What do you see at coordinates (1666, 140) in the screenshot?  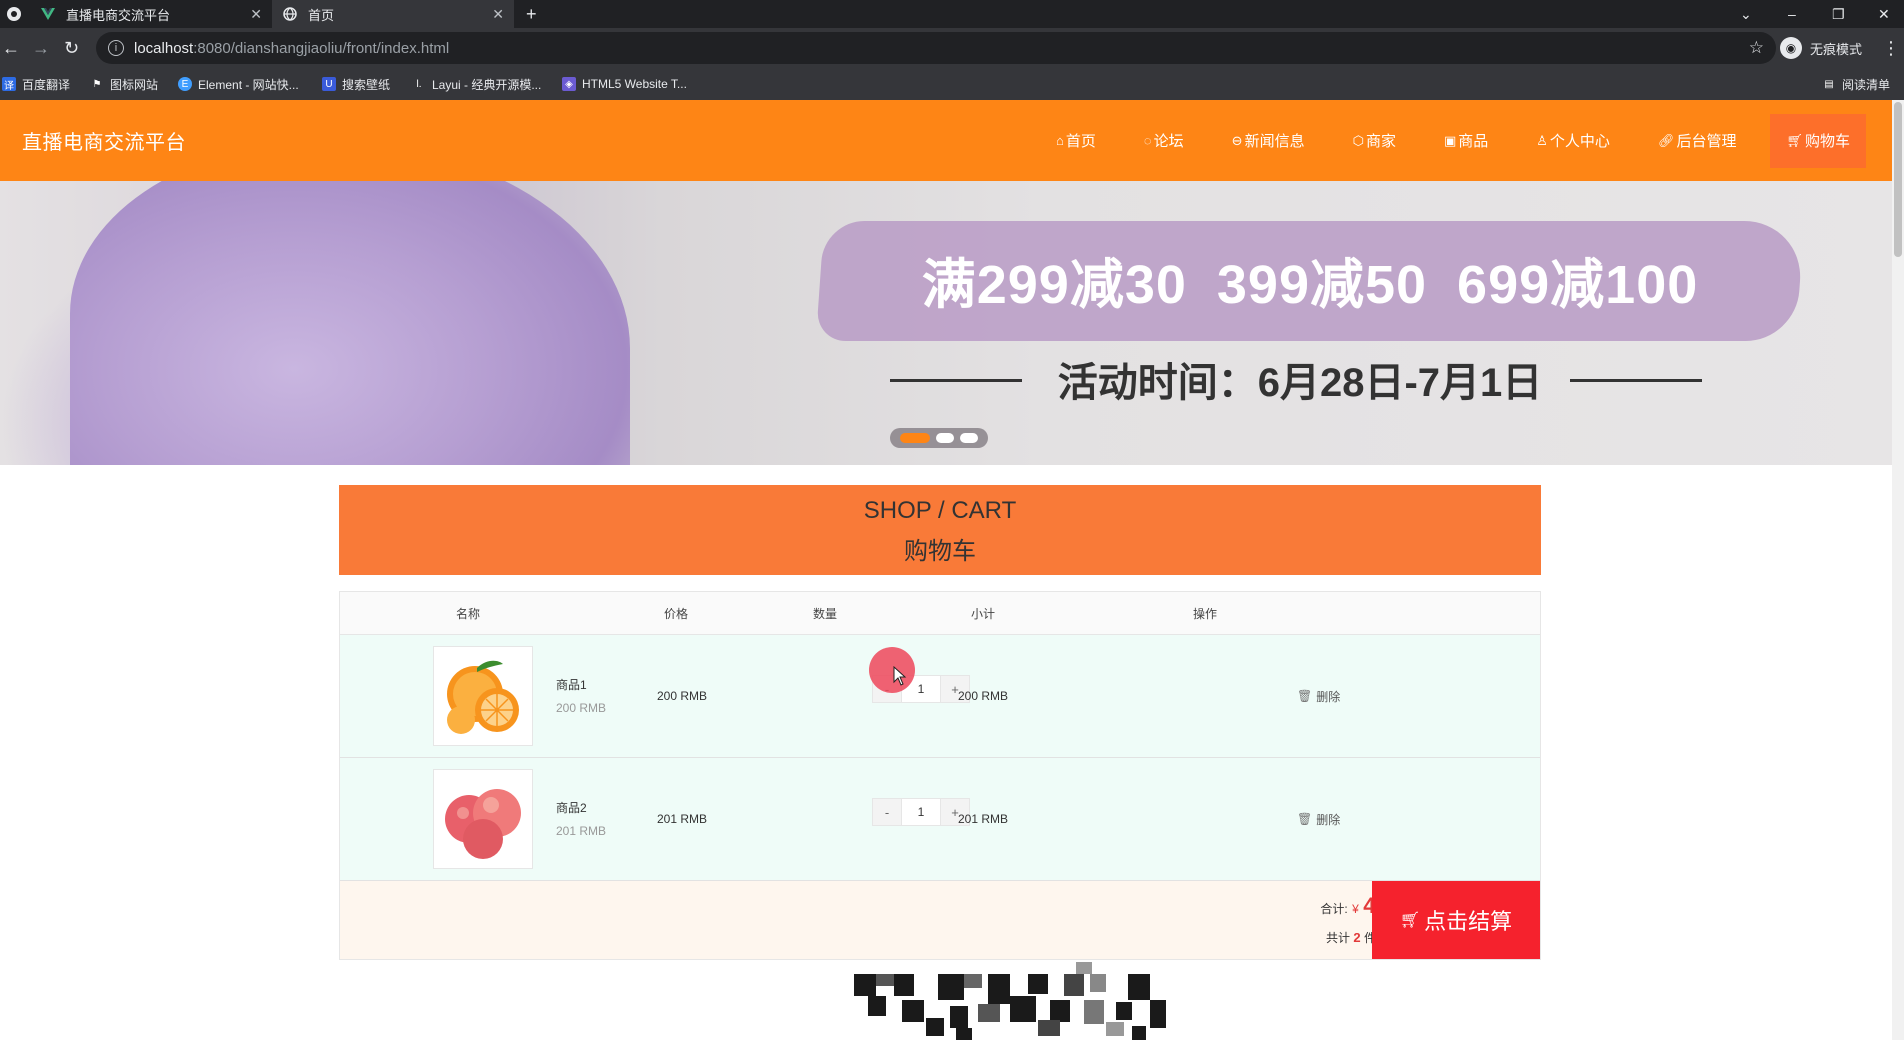 I see `link-icon: 🔗︎` at bounding box center [1666, 140].